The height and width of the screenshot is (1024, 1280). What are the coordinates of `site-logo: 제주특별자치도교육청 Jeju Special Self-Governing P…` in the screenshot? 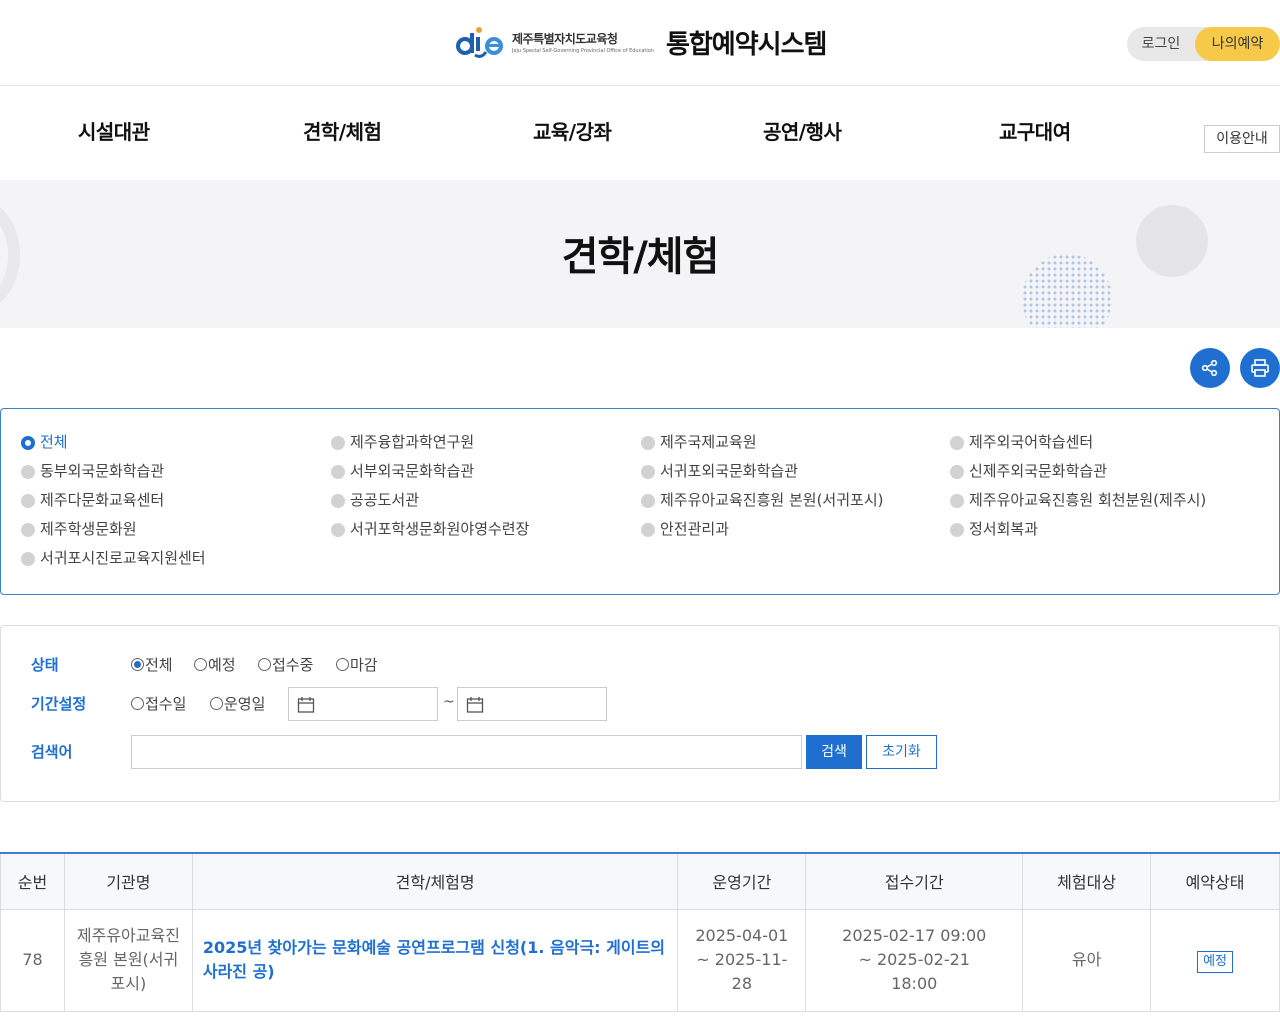 It's located at (641, 42).